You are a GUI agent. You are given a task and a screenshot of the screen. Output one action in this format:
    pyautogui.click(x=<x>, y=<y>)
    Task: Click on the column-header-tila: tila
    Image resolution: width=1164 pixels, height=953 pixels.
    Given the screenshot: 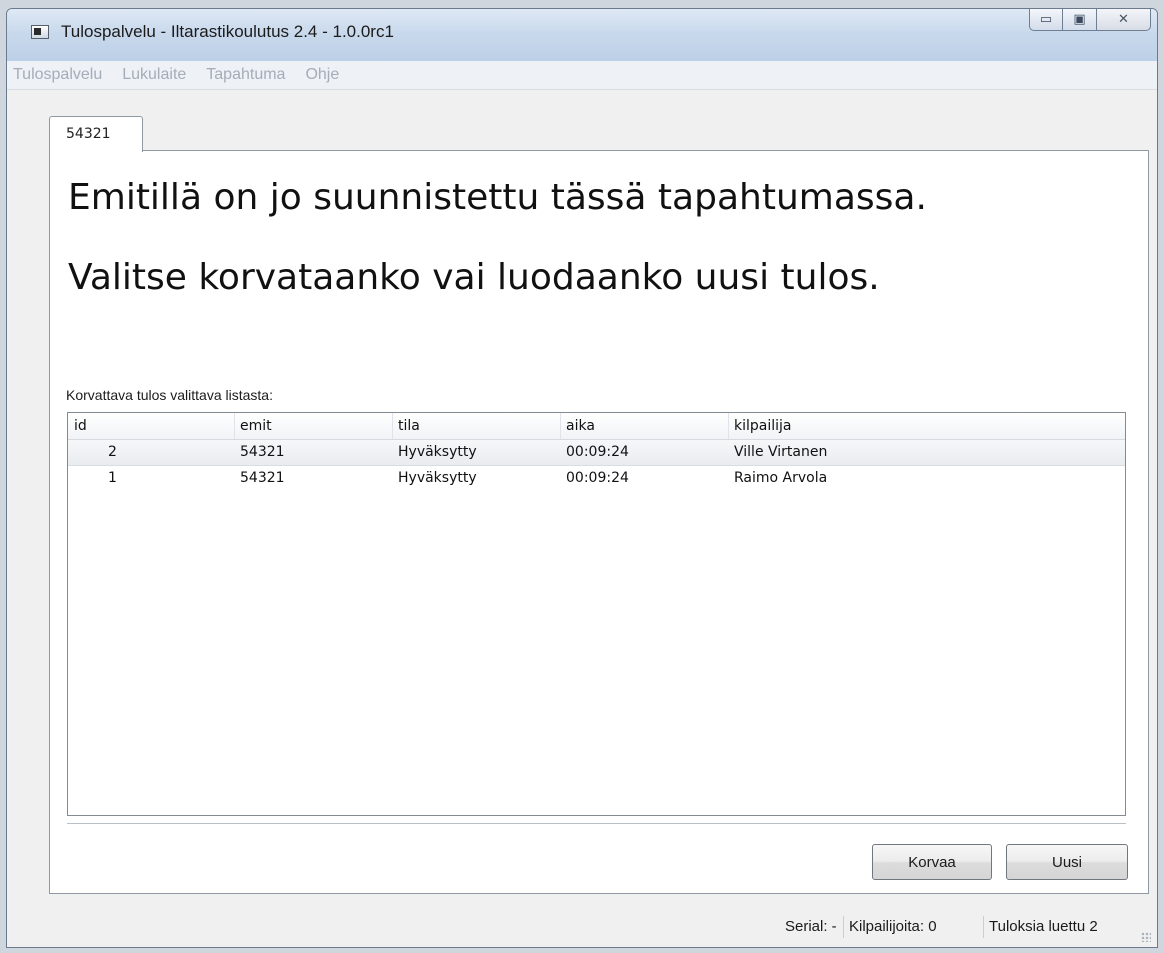 What is the action you would take?
    pyautogui.click(x=406, y=426)
    